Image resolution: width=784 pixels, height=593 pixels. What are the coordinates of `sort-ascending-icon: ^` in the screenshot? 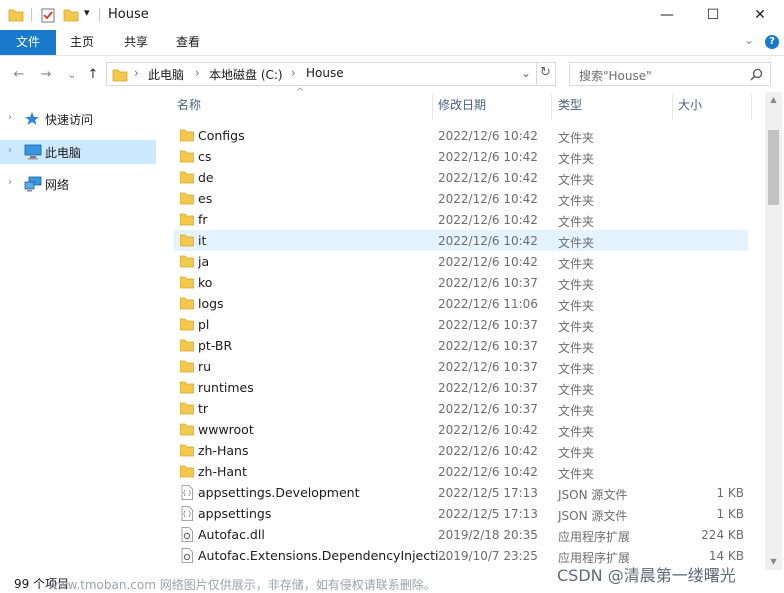 It's located at (300, 92).